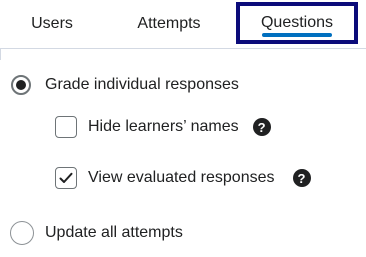 Image resolution: width=366 pixels, height=257 pixels. I want to click on hide-names-option: Hide learners’ names ?, so click(163, 127).